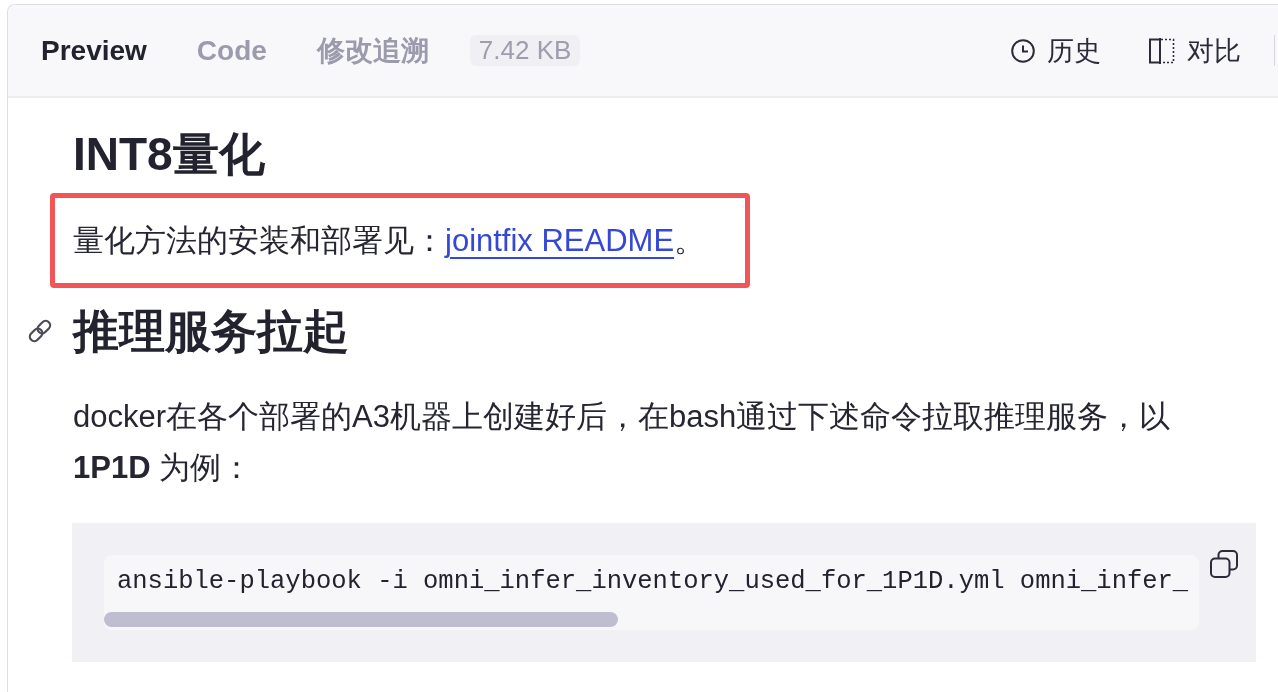  I want to click on scrollbar-thumb, so click(361, 619).